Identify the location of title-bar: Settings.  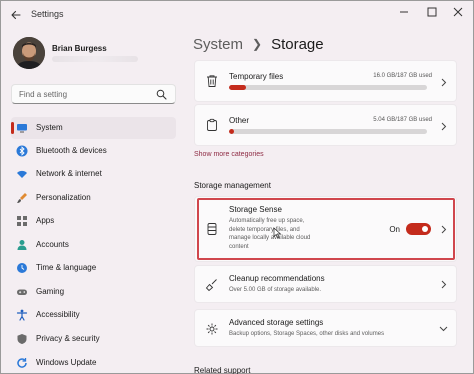
(237, 15).